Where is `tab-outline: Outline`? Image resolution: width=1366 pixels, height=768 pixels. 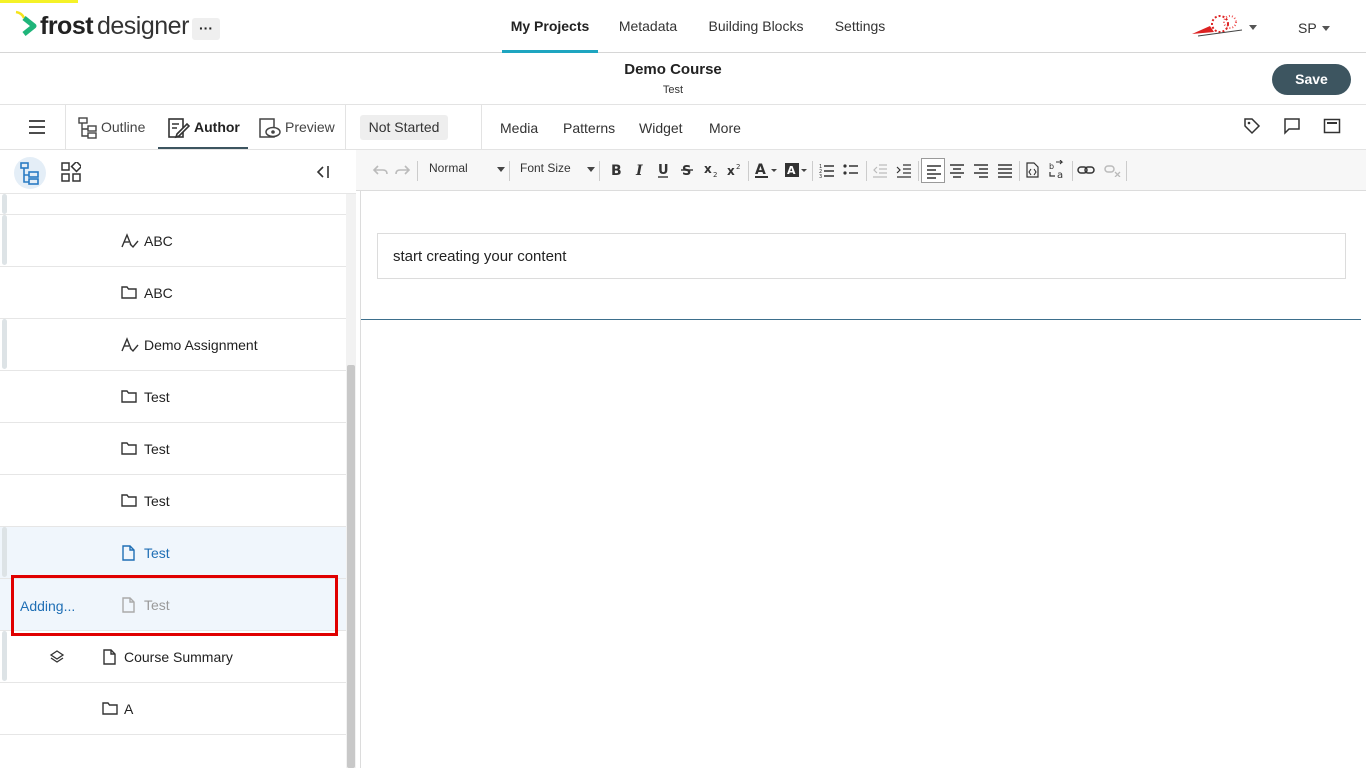
tab-outline: Outline is located at coordinates (111, 127).